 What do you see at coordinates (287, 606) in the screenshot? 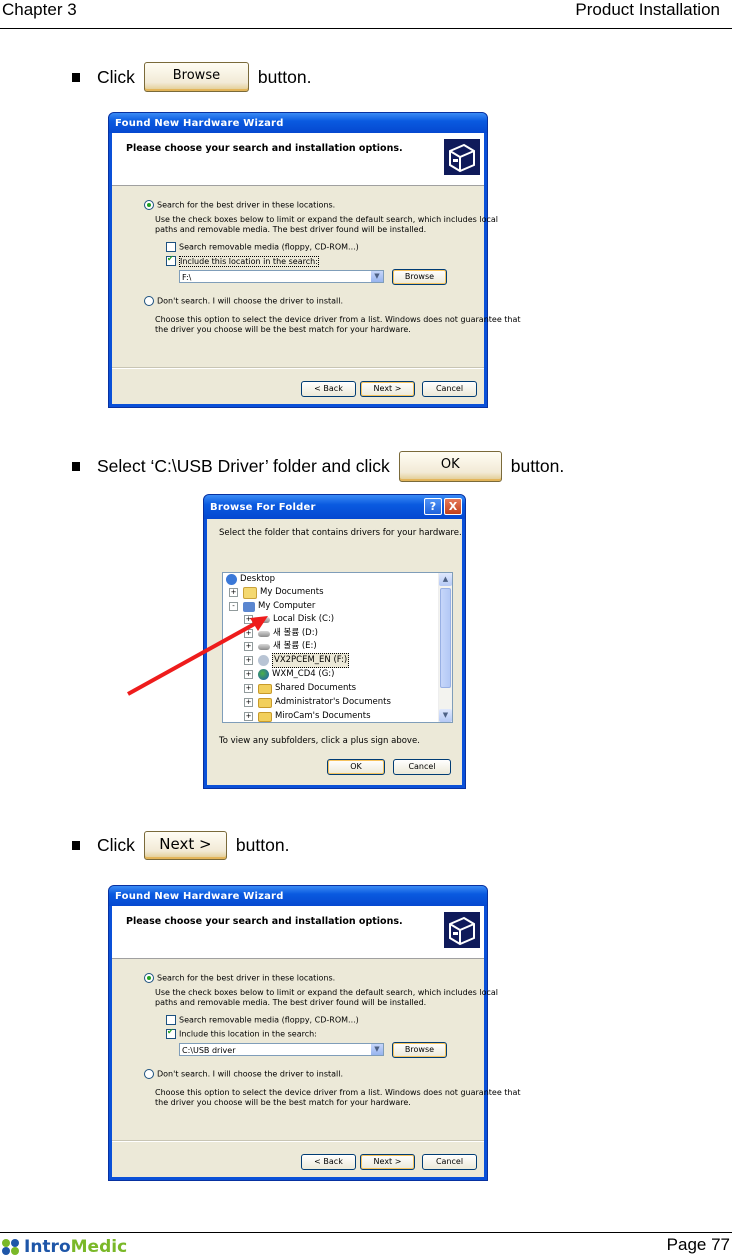
I see `tree-label: My Computer` at bounding box center [287, 606].